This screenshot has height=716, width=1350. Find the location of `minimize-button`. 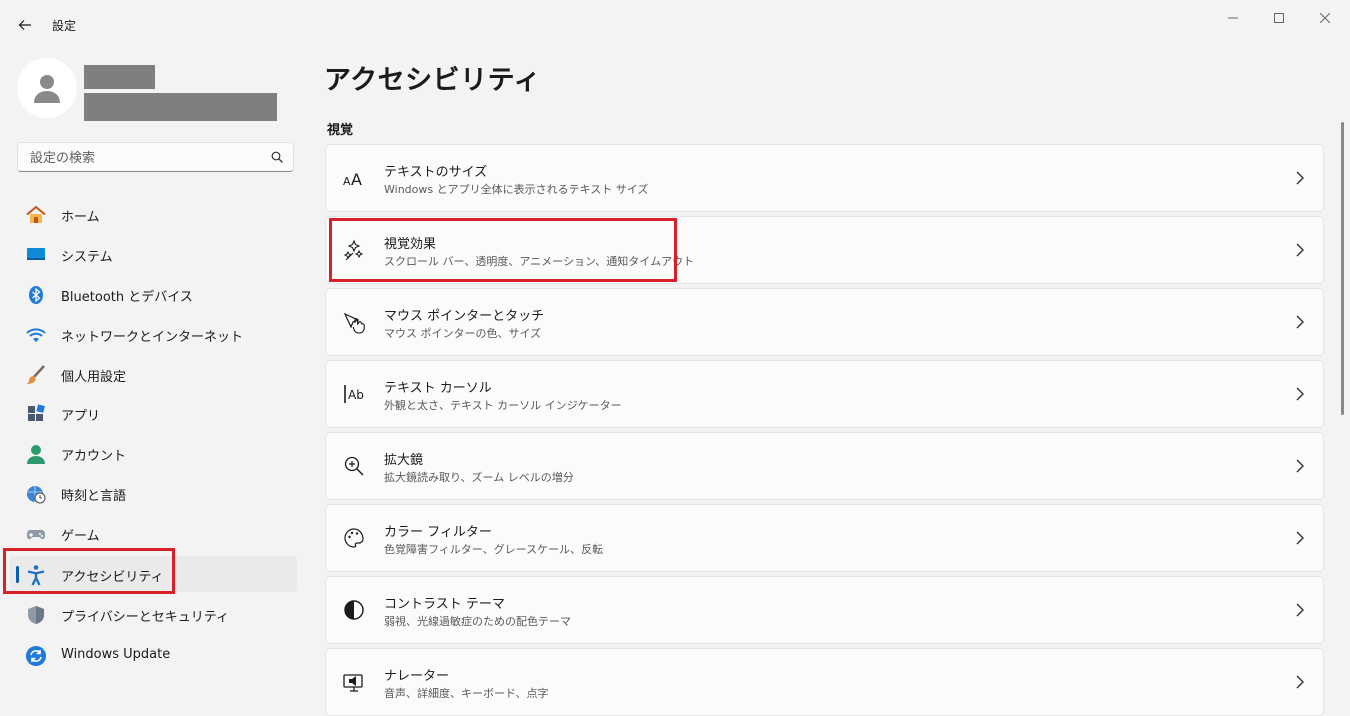

minimize-button is located at coordinates (1233, 18).